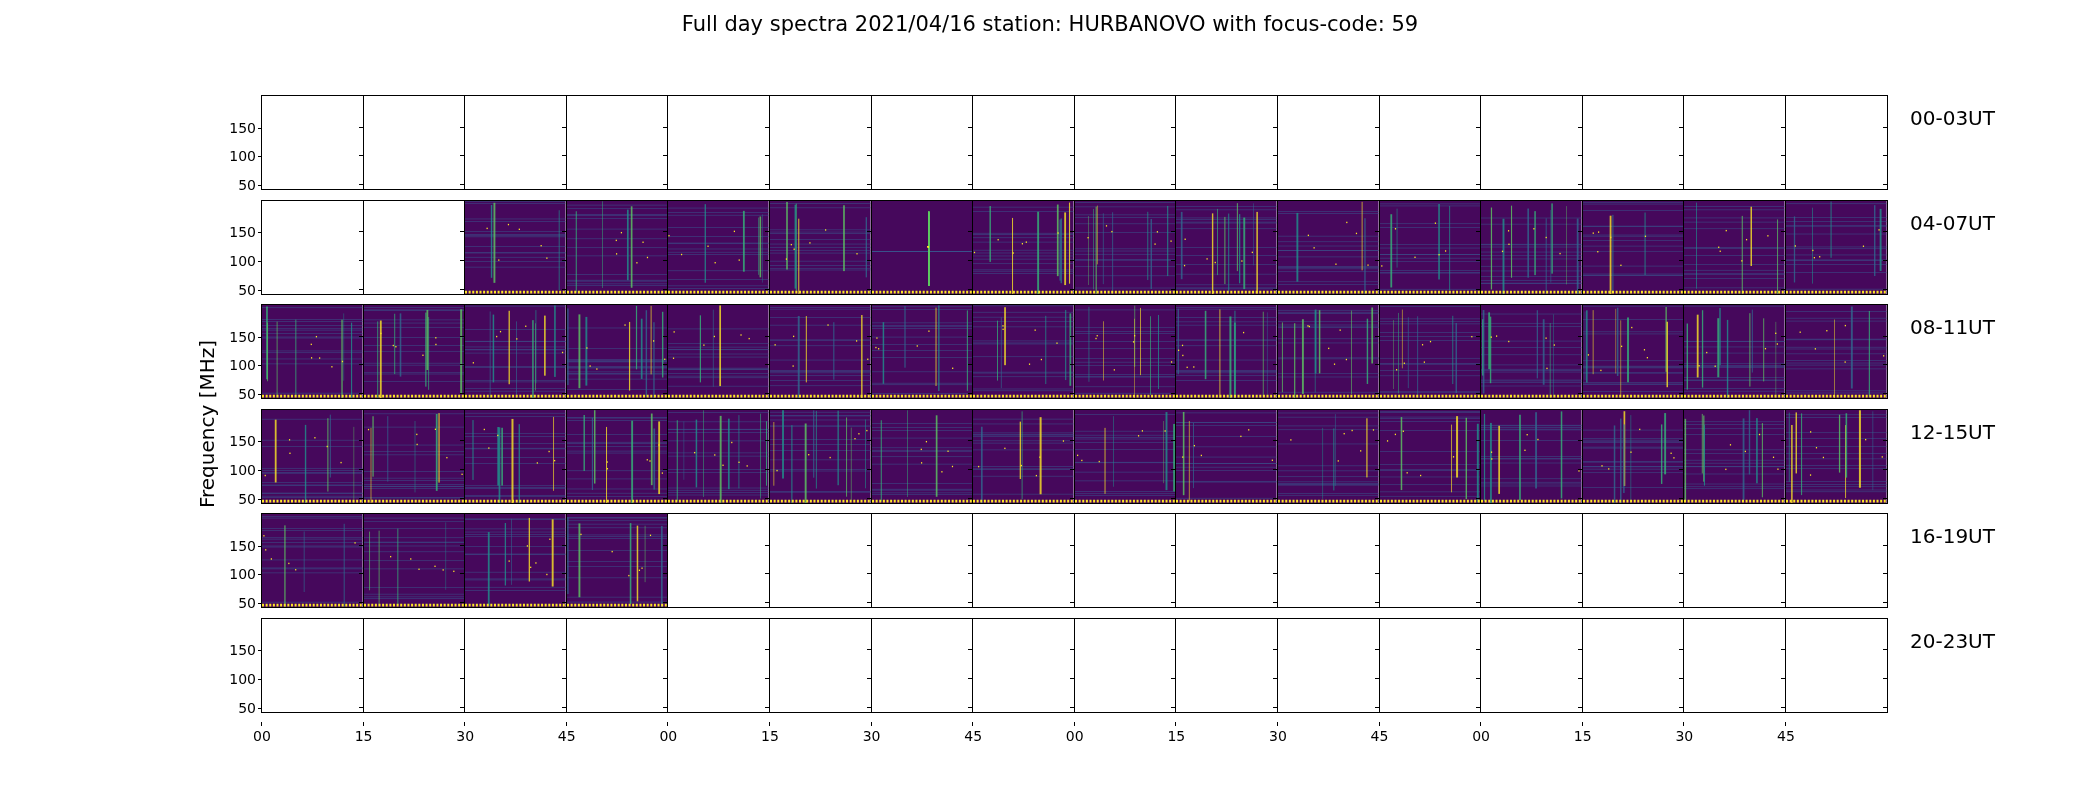 This screenshot has height=800, width=2100. What do you see at coordinates (1952, 117) in the screenshot?
I see `row-time-label: 00-03UT` at bounding box center [1952, 117].